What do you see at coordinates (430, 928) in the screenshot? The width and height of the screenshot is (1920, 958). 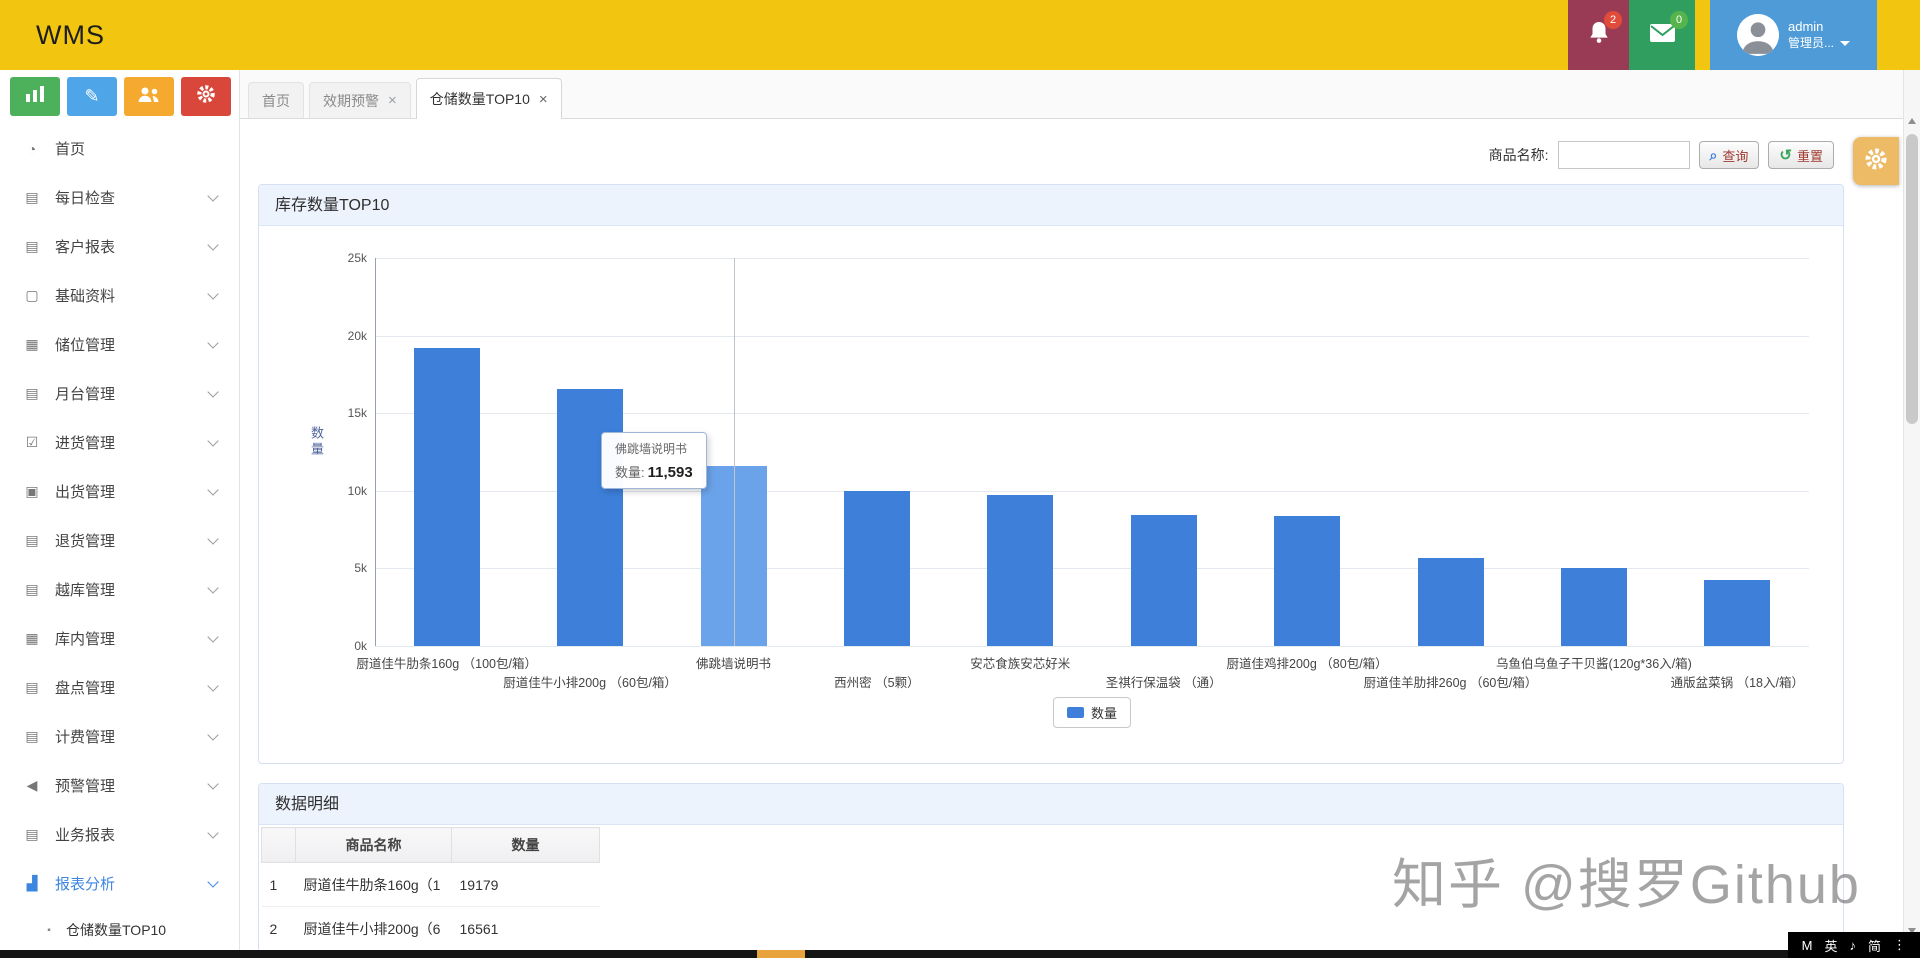 I see `table-row: 2 厨道佳牛小排200g（6 16561` at bounding box center [430, 928].